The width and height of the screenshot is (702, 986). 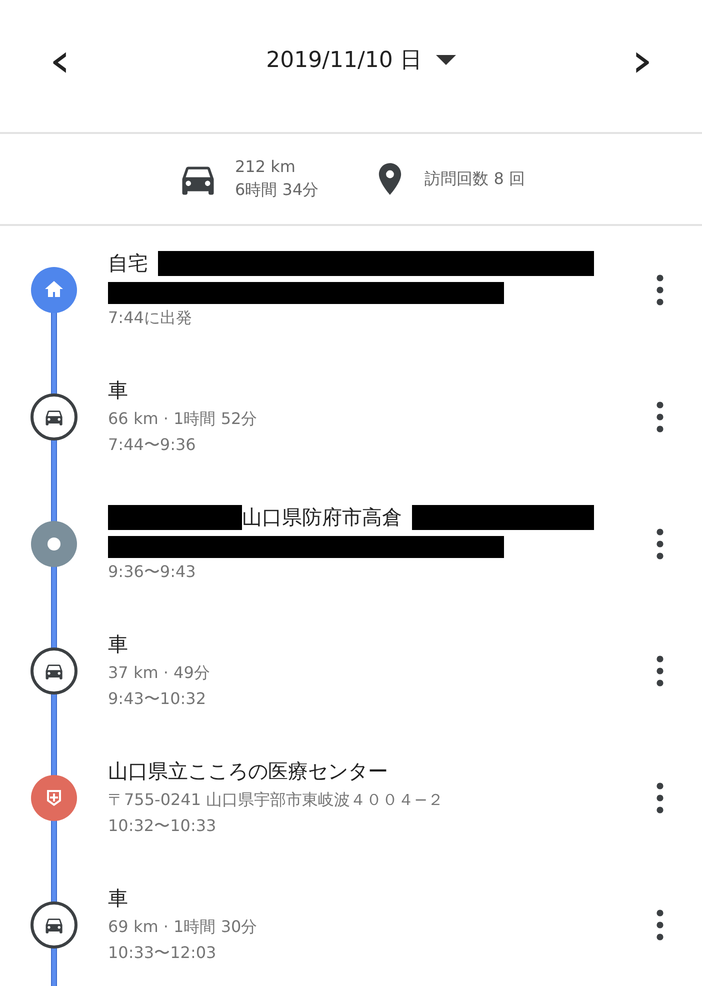 I want to click on detail-text: 69 km · 1時間 30分, so click(x=183, y=927).